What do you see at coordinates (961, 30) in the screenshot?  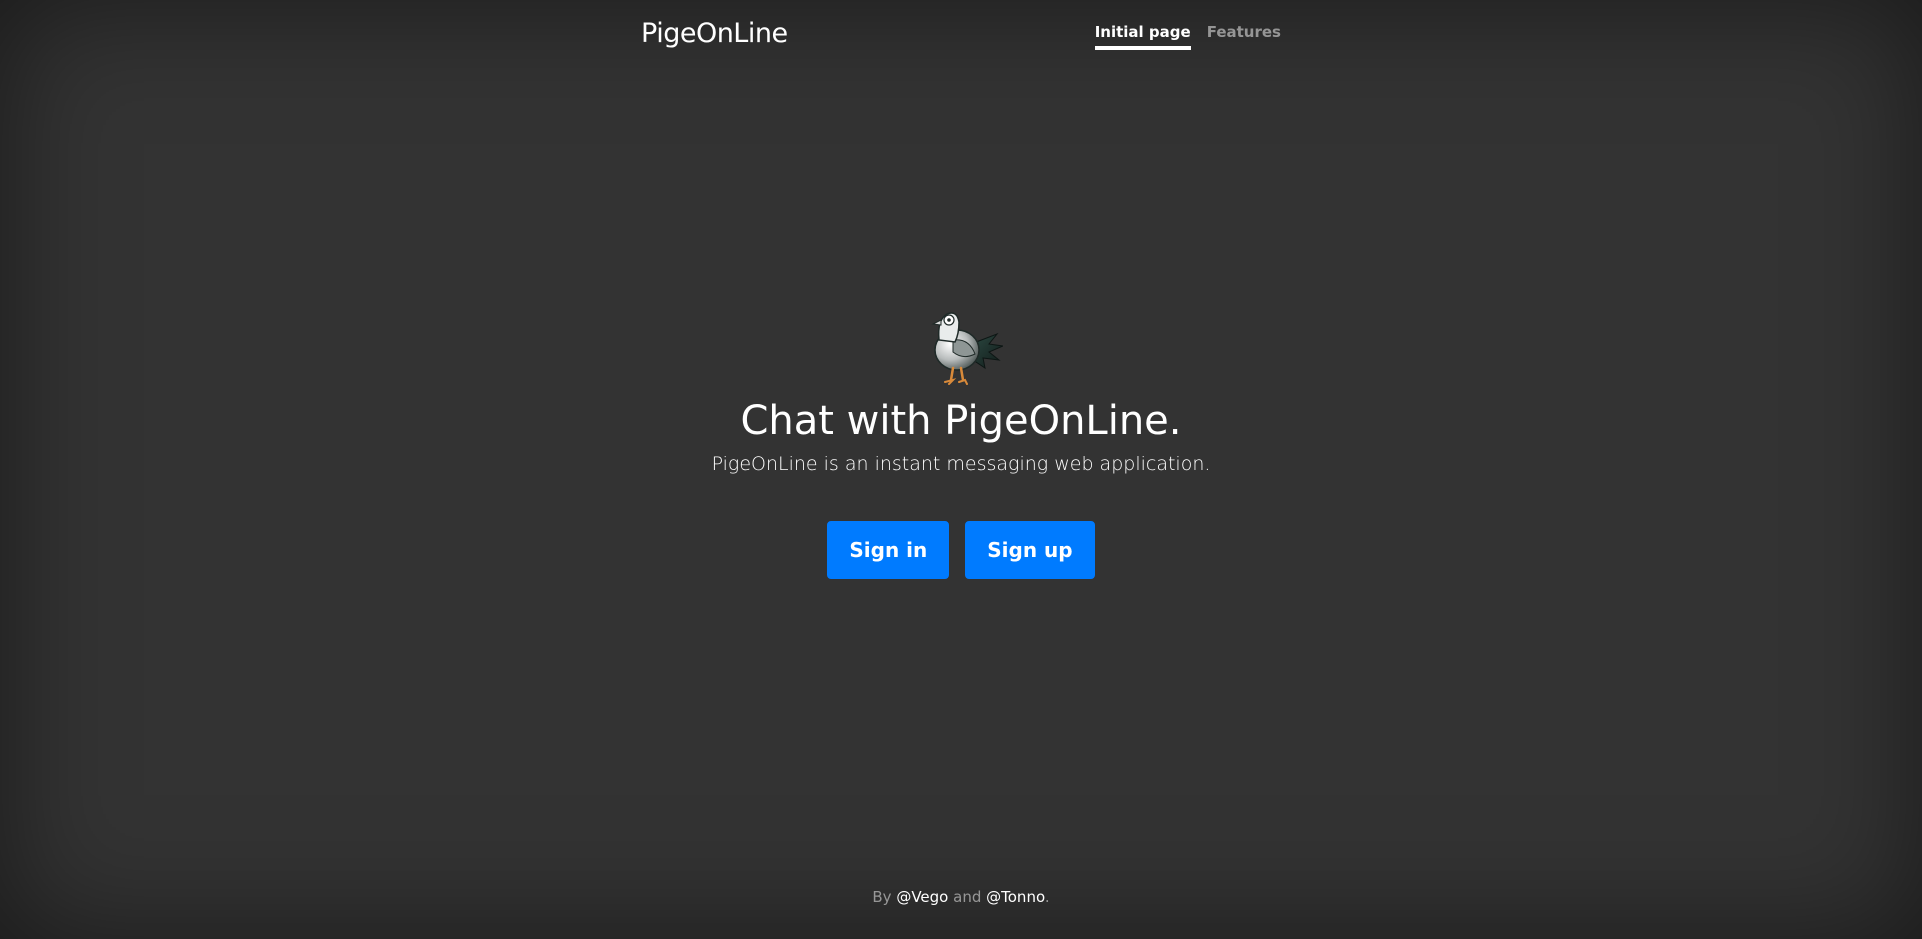 I see `masthead: PigeOnLine Initial page Features` at bounding box center [961, 30].